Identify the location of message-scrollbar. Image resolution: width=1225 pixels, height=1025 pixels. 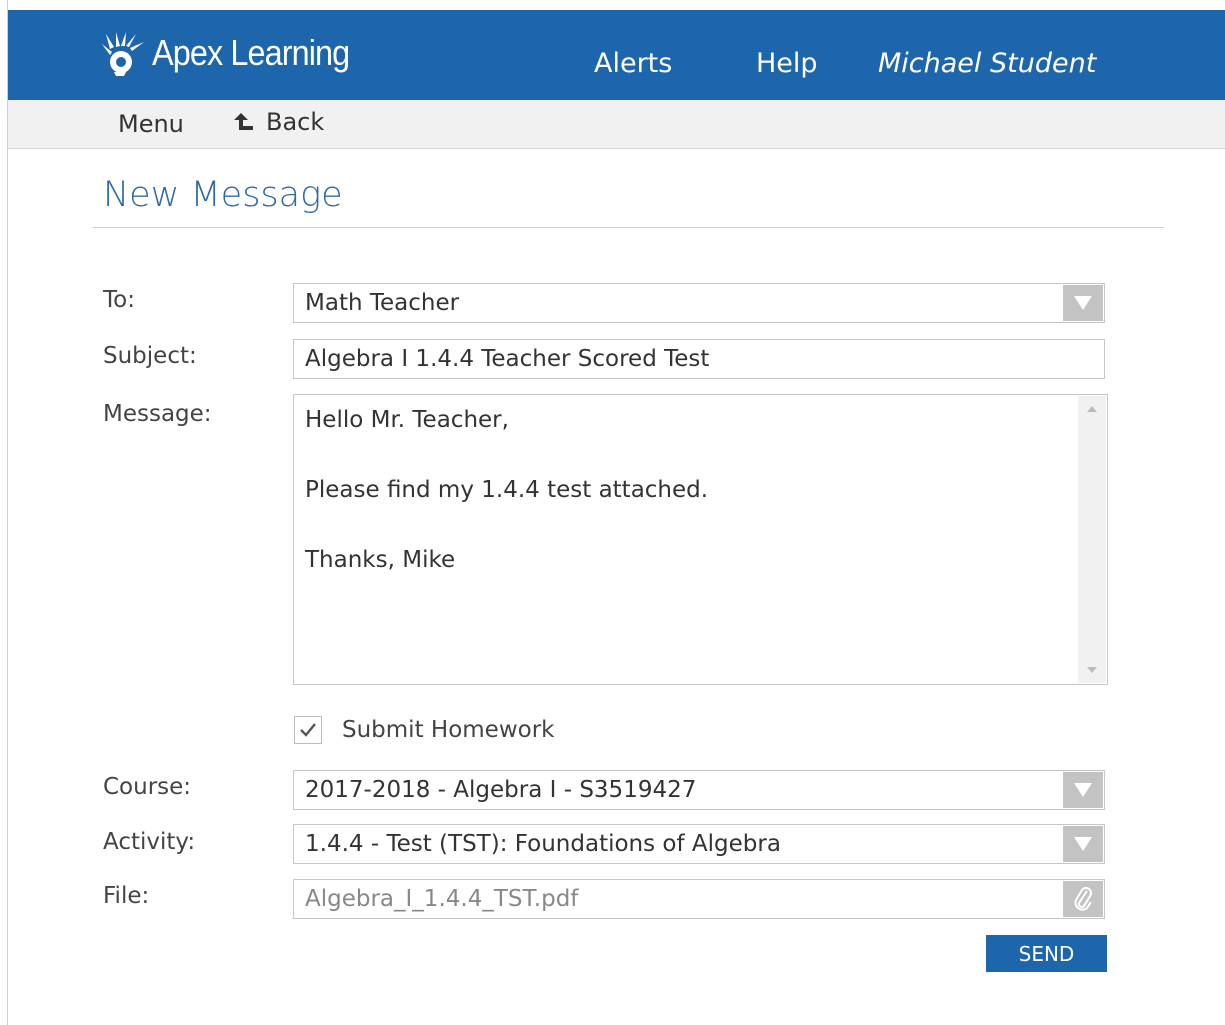
(1092, 539).